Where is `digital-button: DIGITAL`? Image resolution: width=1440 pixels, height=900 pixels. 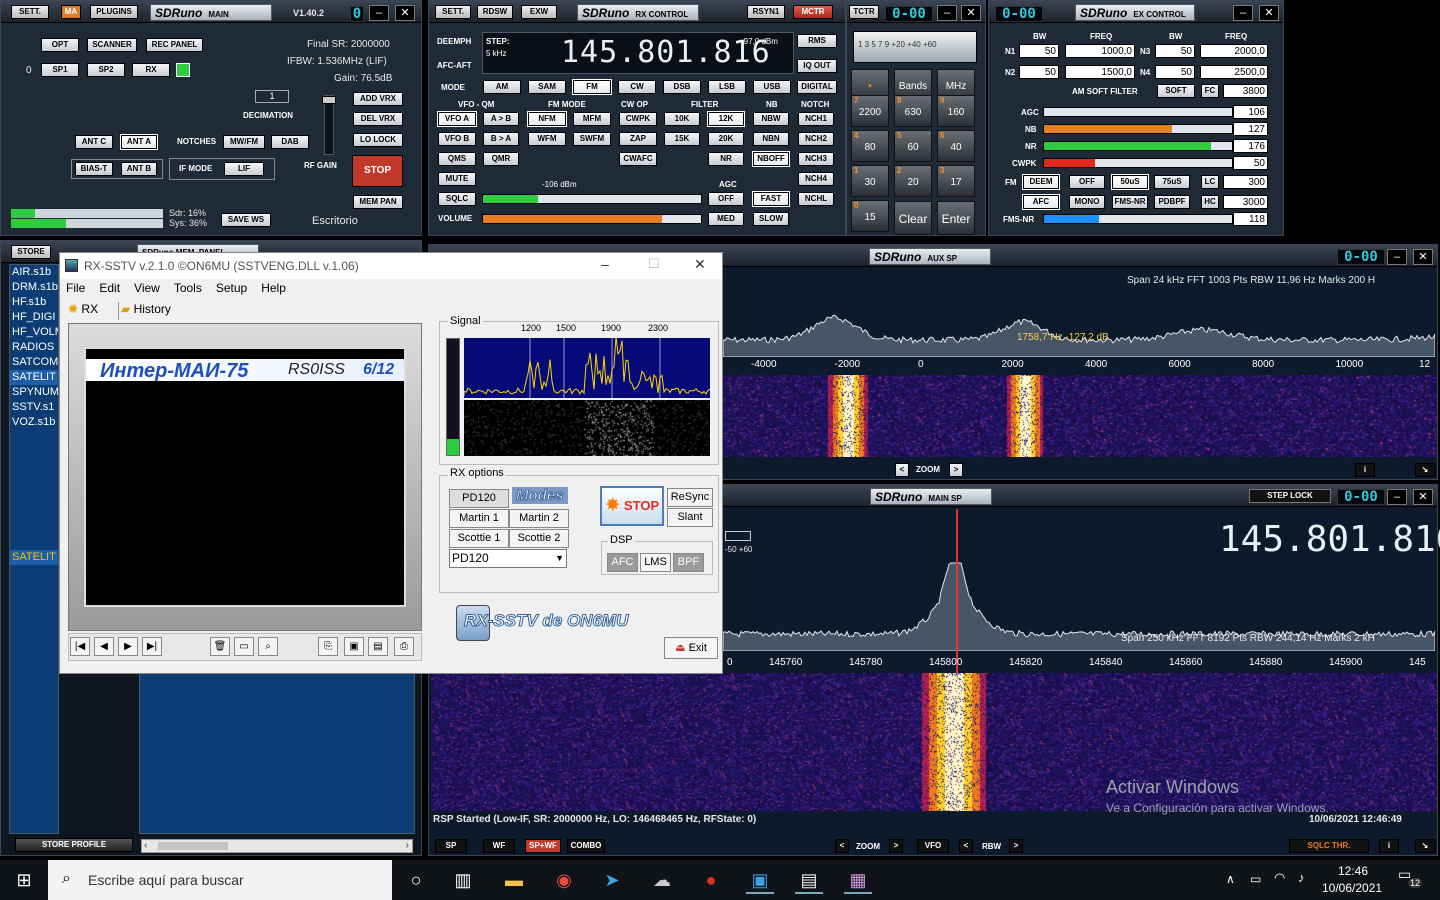 digital-button: DIGITAL is located at coordinates (817, 87).